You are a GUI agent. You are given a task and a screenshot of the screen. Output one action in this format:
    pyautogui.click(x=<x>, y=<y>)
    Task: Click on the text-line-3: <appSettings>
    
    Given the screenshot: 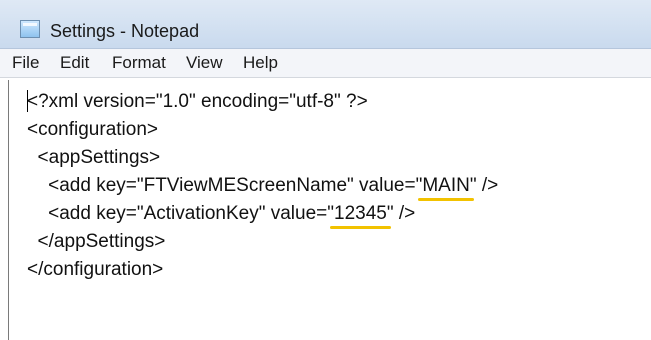 What is the action you would take?
    pyautogui.click(x=94, y=157)
    